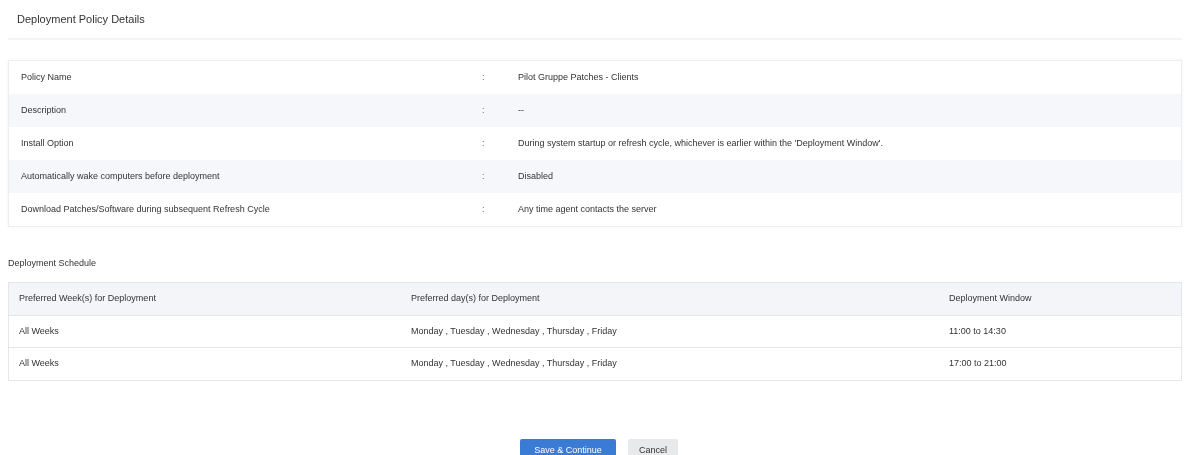 The width and height of the screenshot is (1190, 455). Describe the element at coordinates (578, 77) in the screenshot. I see `field-value: Pilot Gruppe Patches - Clients` at that location.